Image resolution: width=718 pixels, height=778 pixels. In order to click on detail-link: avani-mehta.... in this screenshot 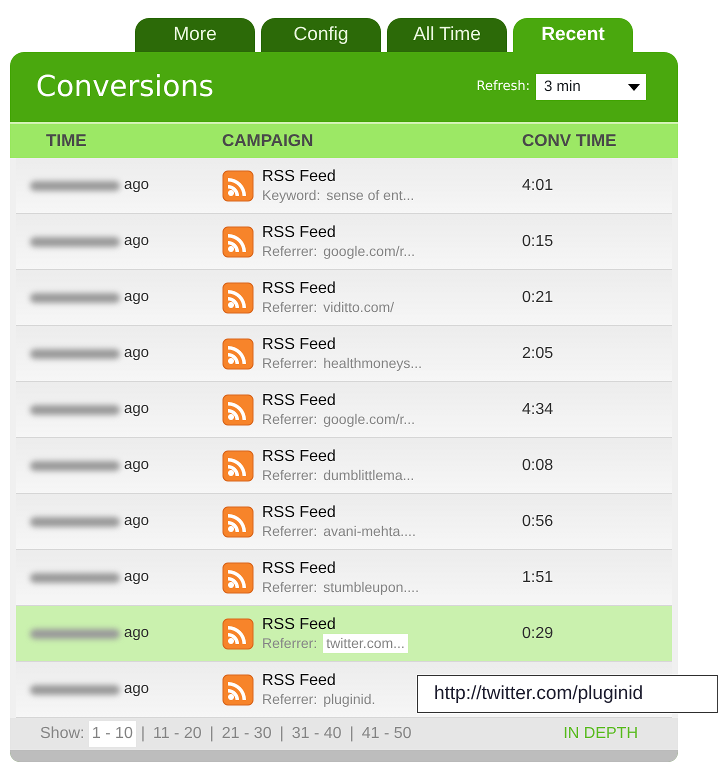, I will do `click(369, 531)`.